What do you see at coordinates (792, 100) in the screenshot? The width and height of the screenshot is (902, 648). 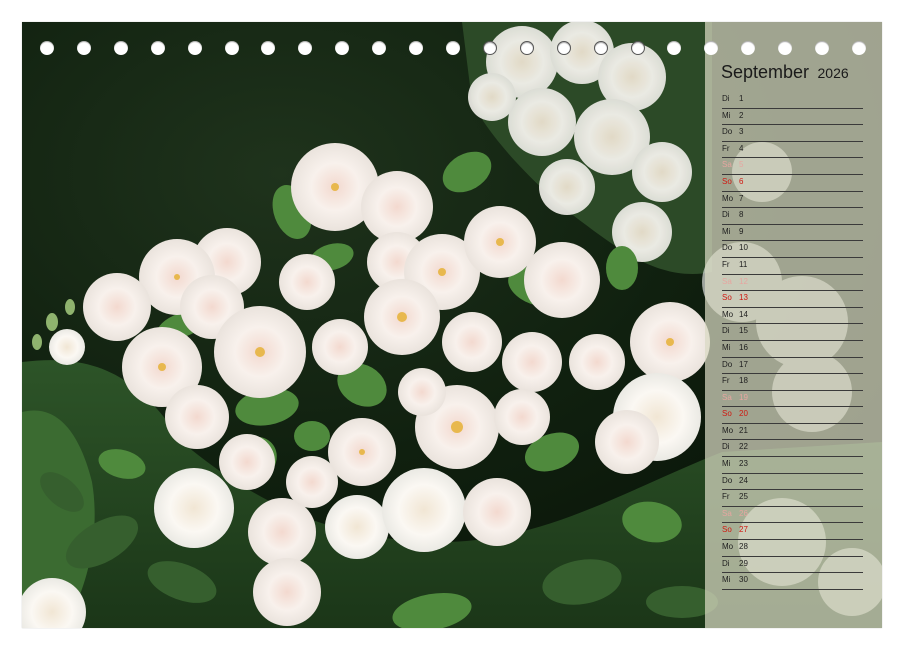 I see `day-row: Di 1` at bounding box center [792, 100].